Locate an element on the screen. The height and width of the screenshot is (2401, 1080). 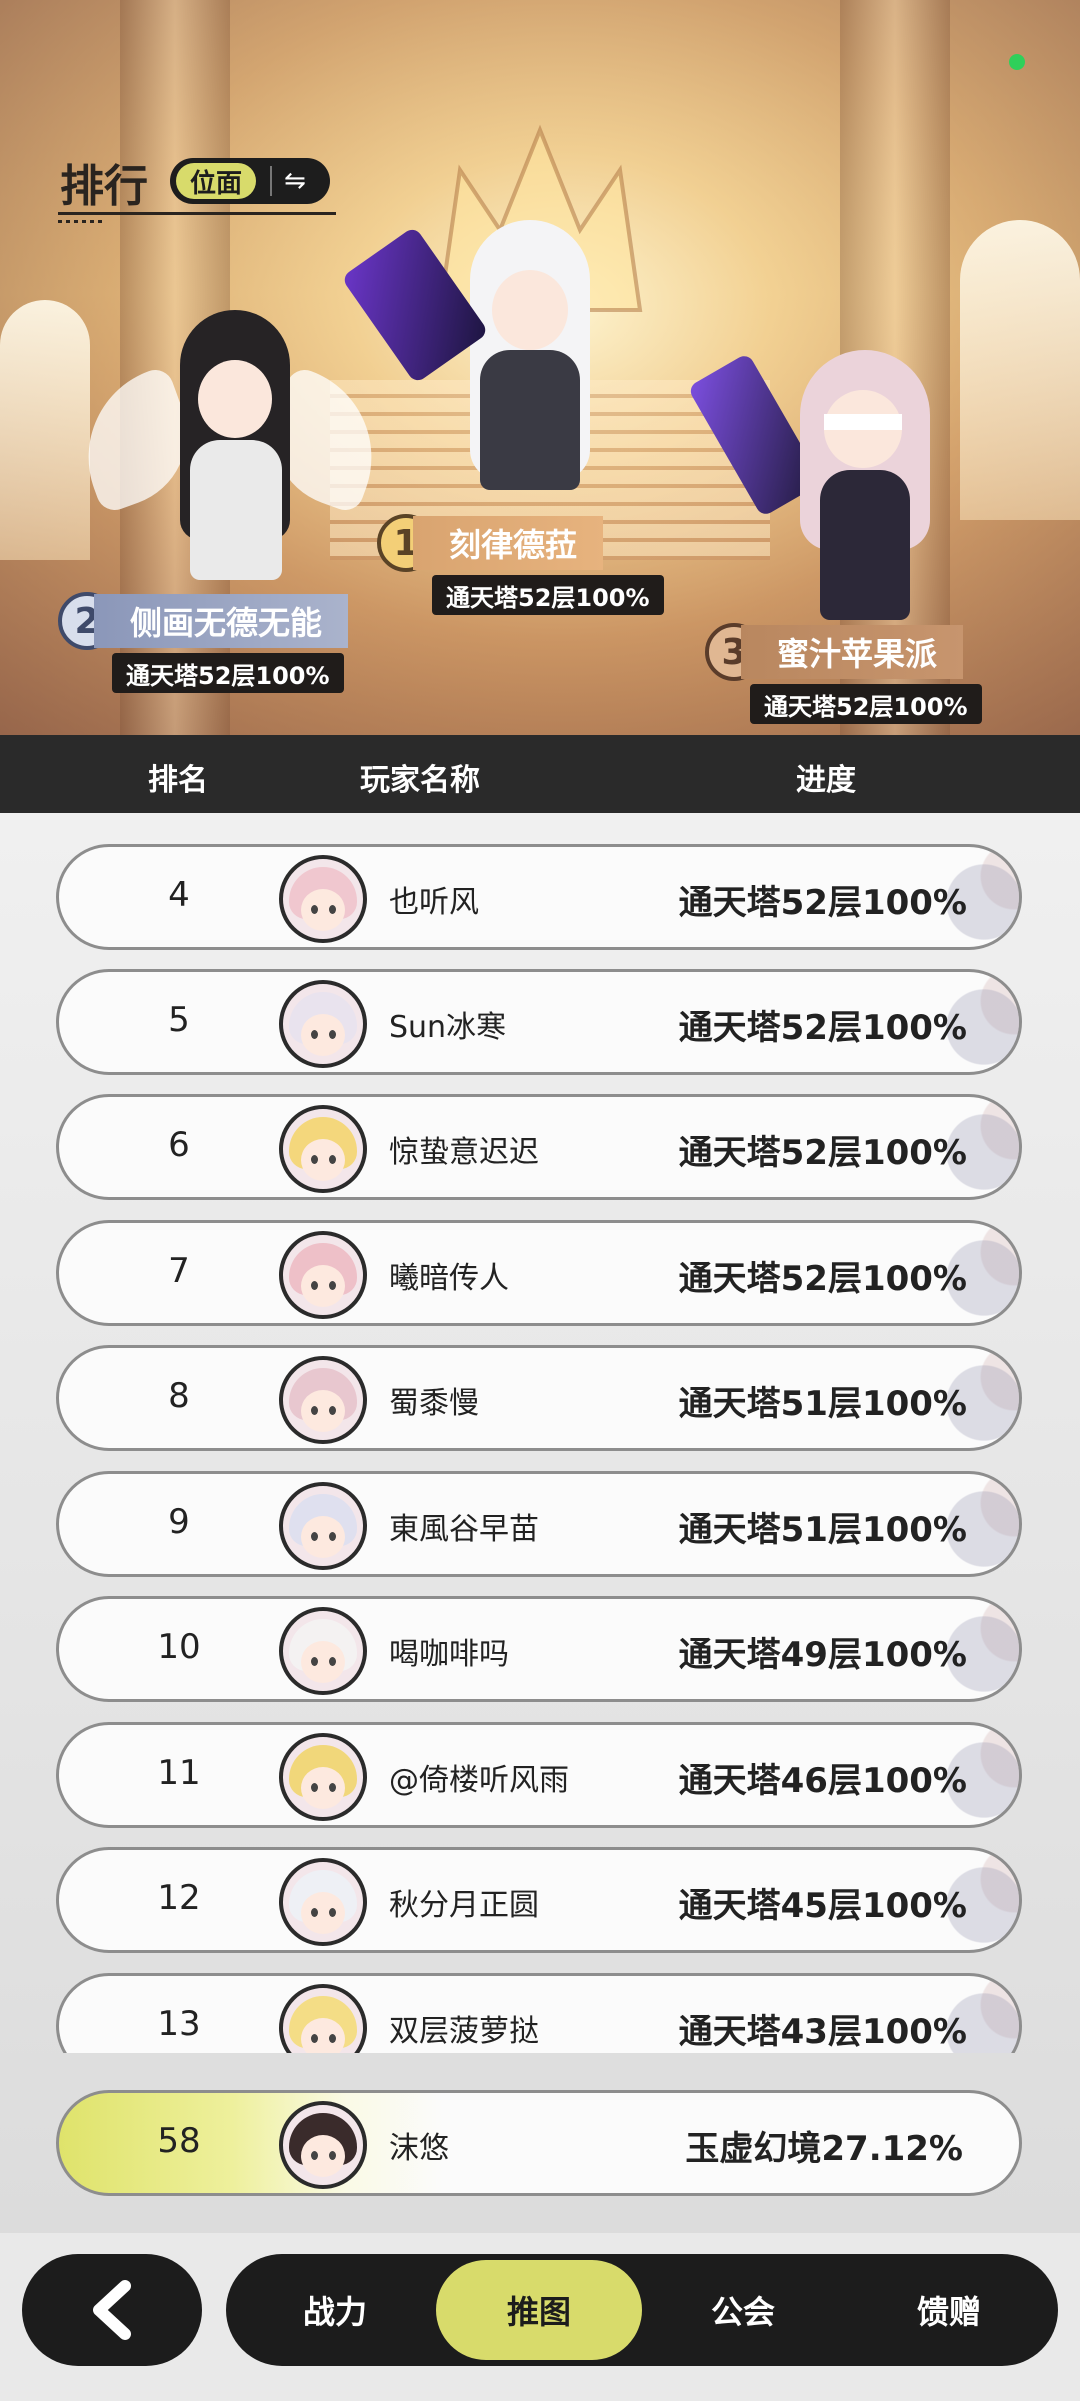
self-rank-row: 58 沫悠 玉虚幻境27.12% is located at coordinates (539, 2143).